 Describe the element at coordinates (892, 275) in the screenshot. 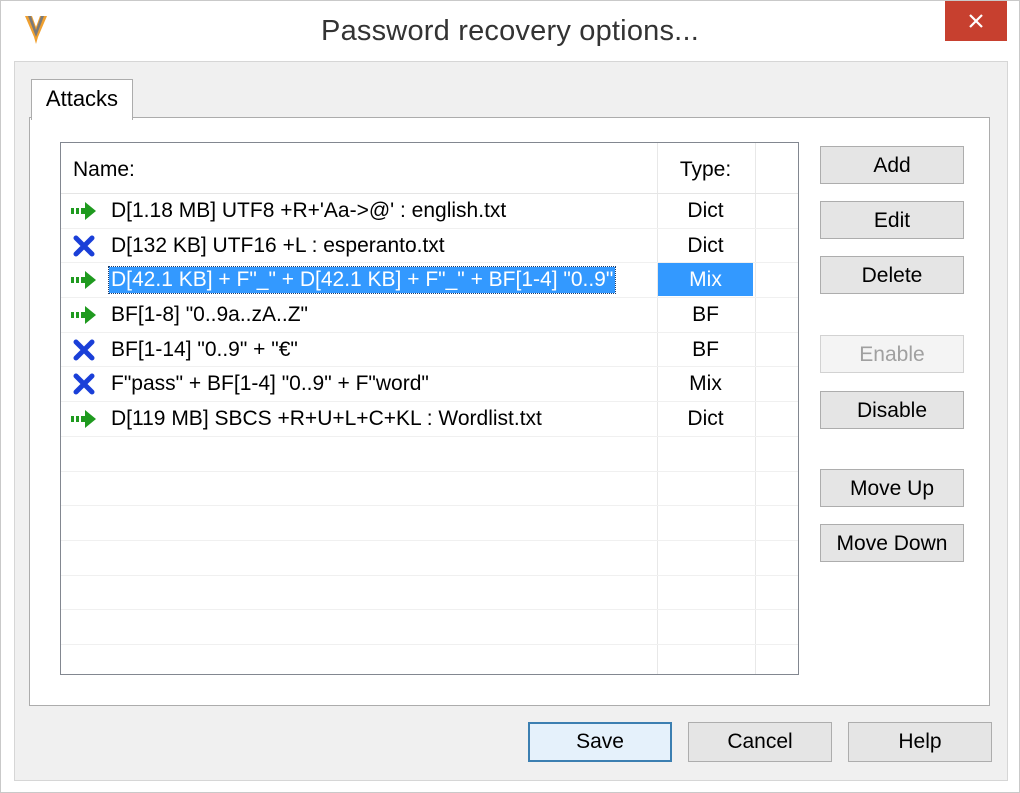

I see `delete-button: Delete` at that location.